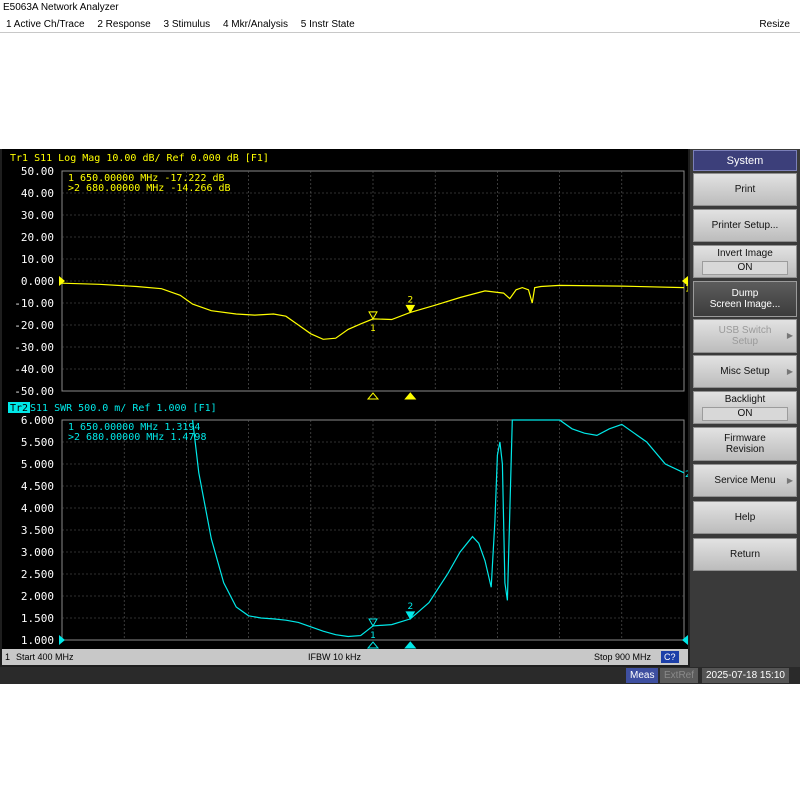  I want to click on return-button: Return, so click(745, 554).